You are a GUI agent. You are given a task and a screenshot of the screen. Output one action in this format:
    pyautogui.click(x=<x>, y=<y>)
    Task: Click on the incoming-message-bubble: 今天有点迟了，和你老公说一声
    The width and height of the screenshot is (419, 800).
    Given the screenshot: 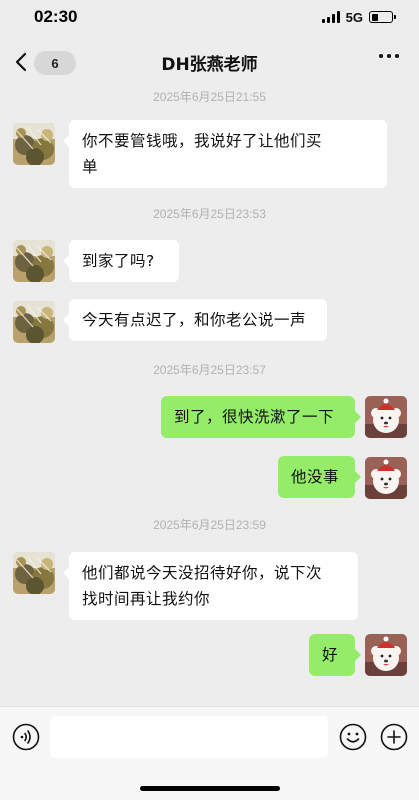 What is the action you would take?
    pyautogui.click(x=195, y=320)
    